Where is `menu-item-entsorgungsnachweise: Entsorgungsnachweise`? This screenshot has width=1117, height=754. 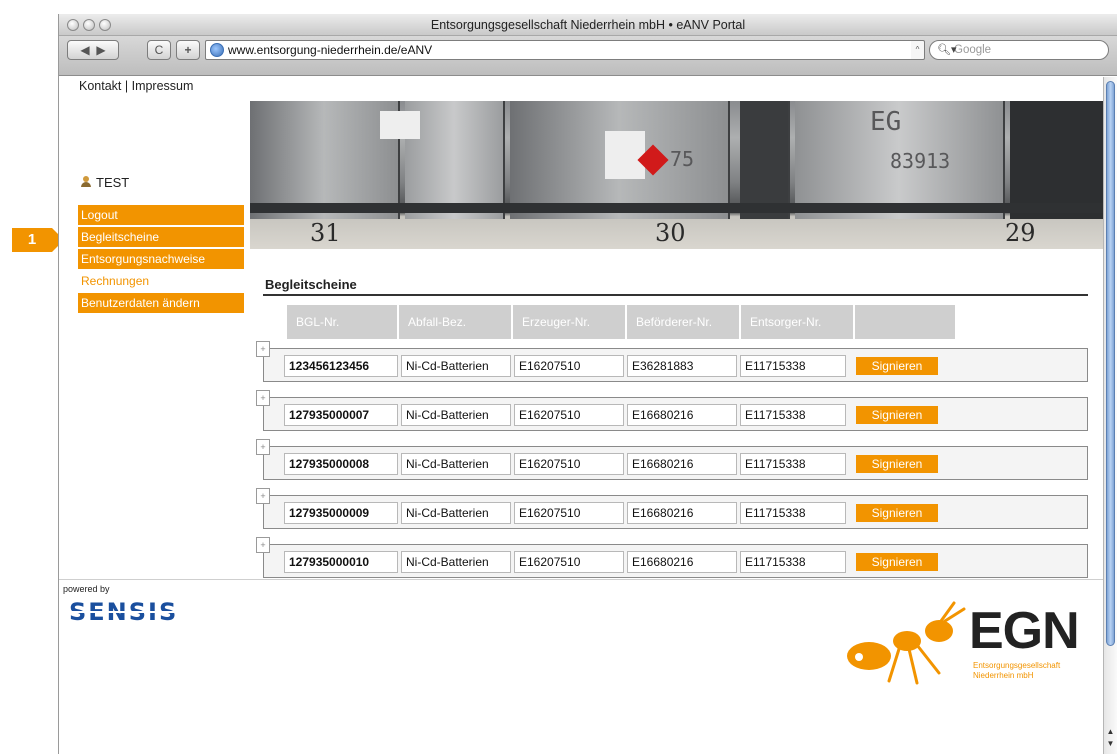 menu-item-entsorgungsnachweise: Entsorgungsnachweise is located at coordinates (161, 259).